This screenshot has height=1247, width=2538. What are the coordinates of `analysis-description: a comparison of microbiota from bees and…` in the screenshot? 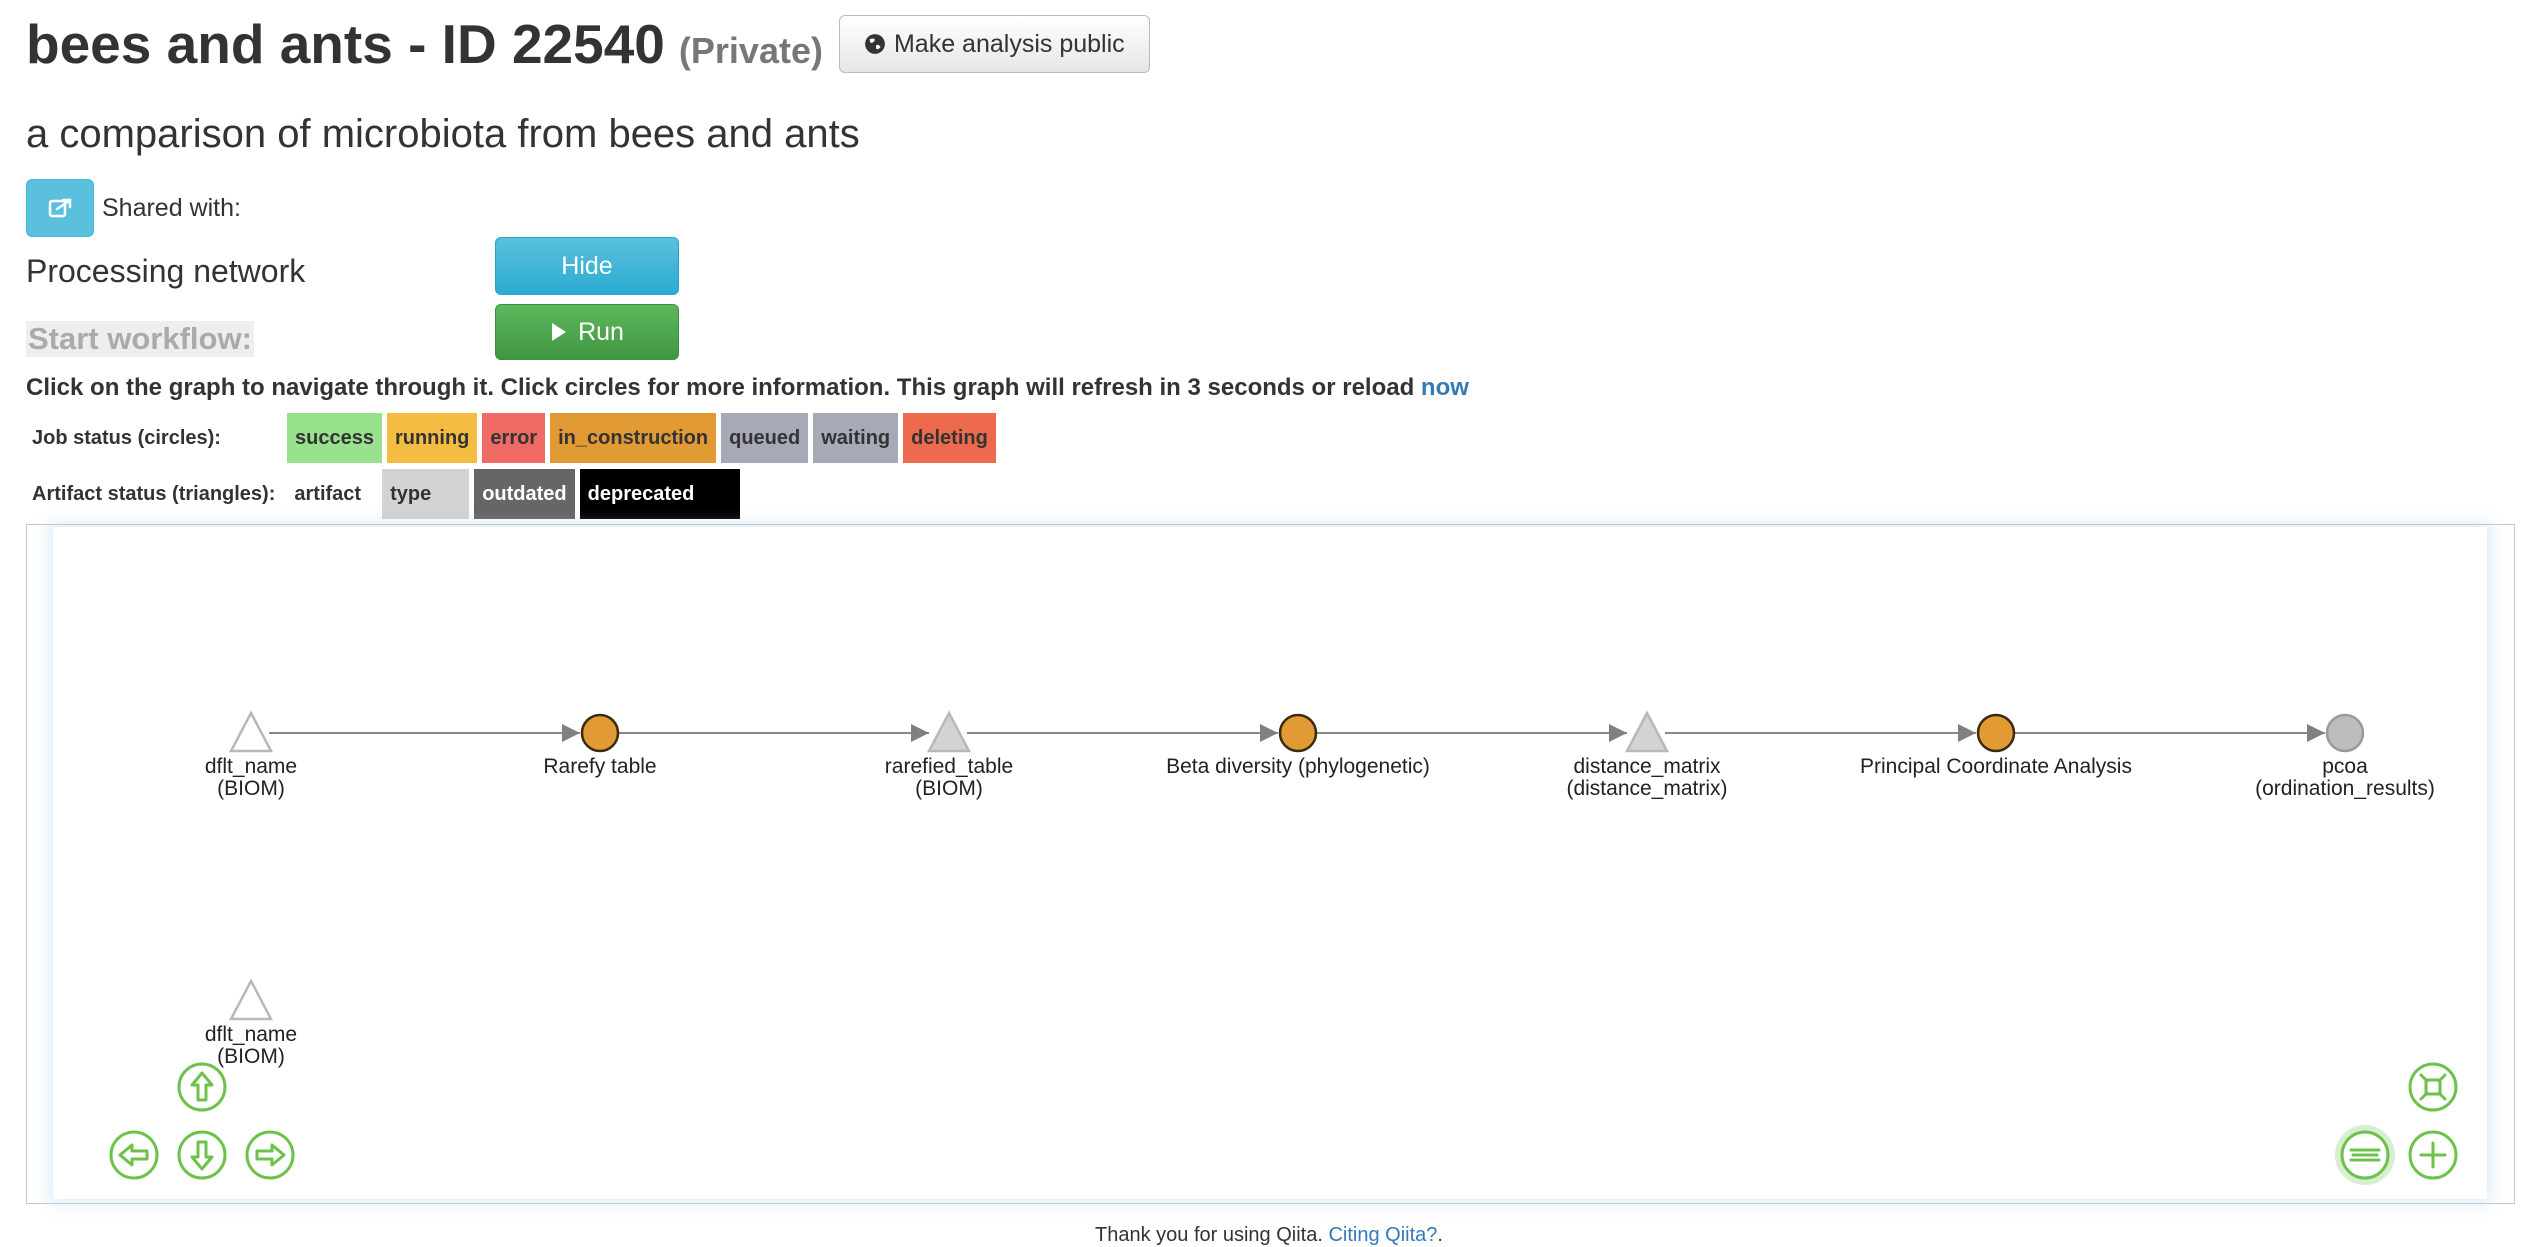 It's located at (443, 134).